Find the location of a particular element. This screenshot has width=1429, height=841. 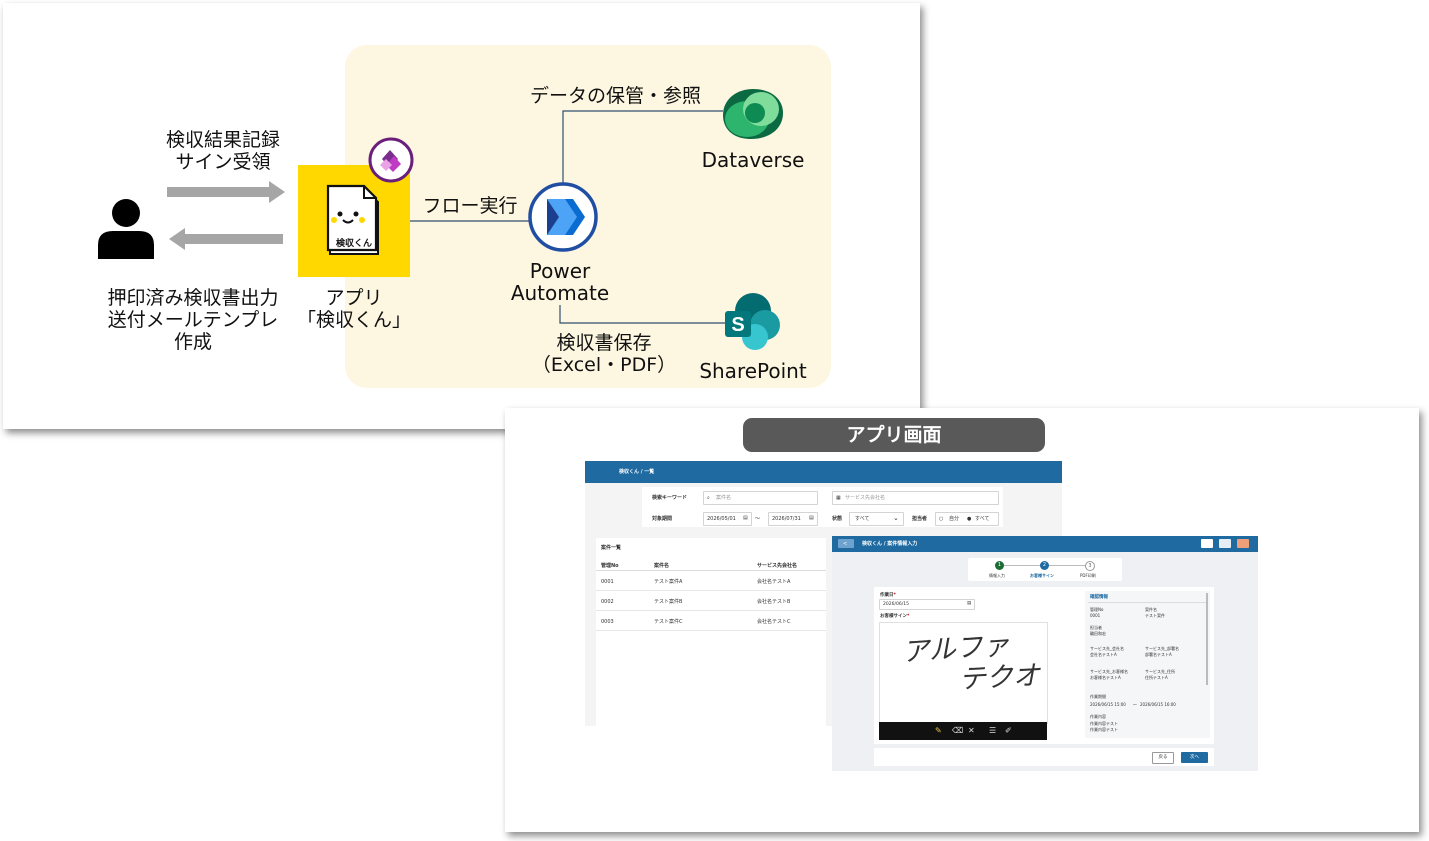

table-title: 案件一覧 is located at coordinates (611, 548).